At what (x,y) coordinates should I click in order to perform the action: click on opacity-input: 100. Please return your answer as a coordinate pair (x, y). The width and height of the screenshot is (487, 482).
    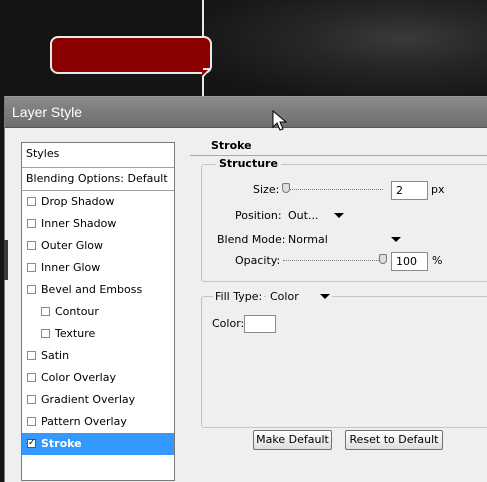
    Looking at the image, I should click on (409, 261).